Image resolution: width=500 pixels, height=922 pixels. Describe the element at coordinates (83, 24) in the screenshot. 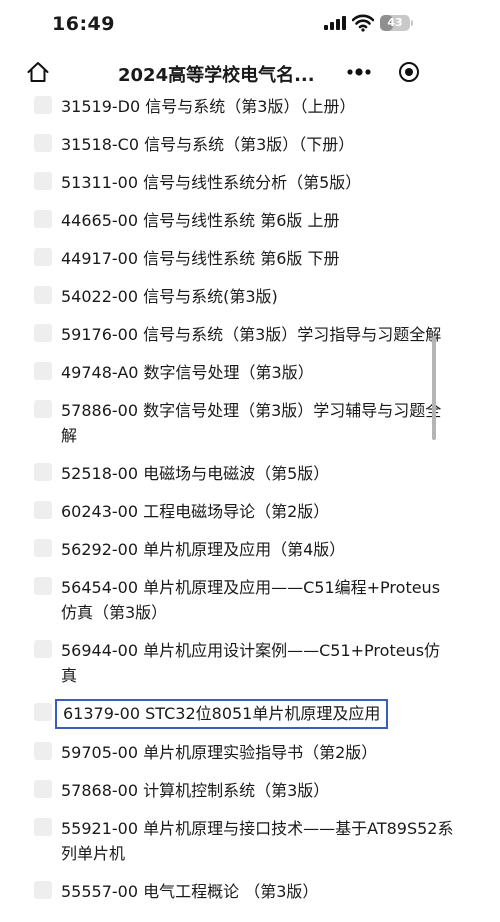

I see `status-time: 16:49` at that location.